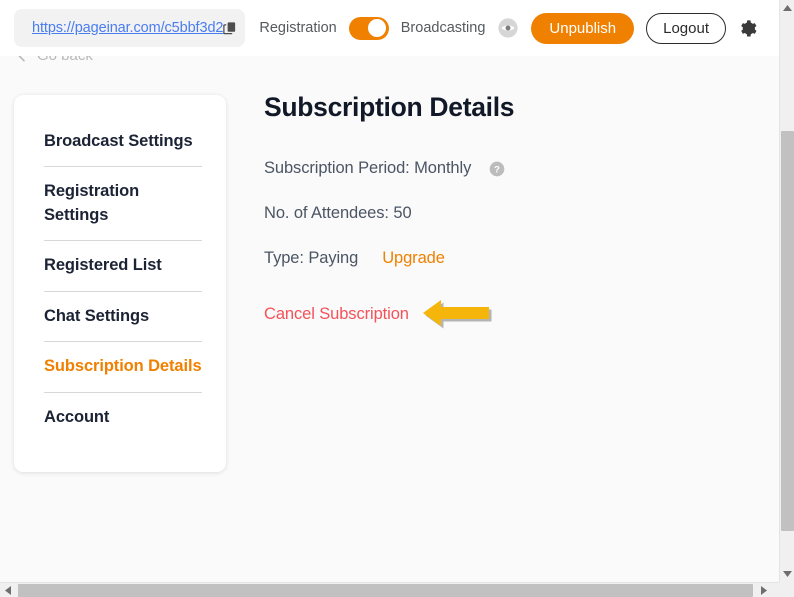 This screenshot has height=597, width=794. I want to click on question-mark-icon: ?, so click(497, 169).